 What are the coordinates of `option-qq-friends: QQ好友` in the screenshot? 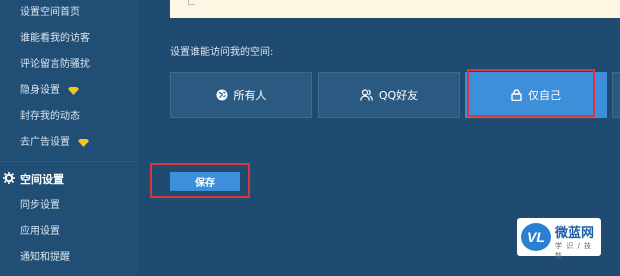 It's located at (389, 95).